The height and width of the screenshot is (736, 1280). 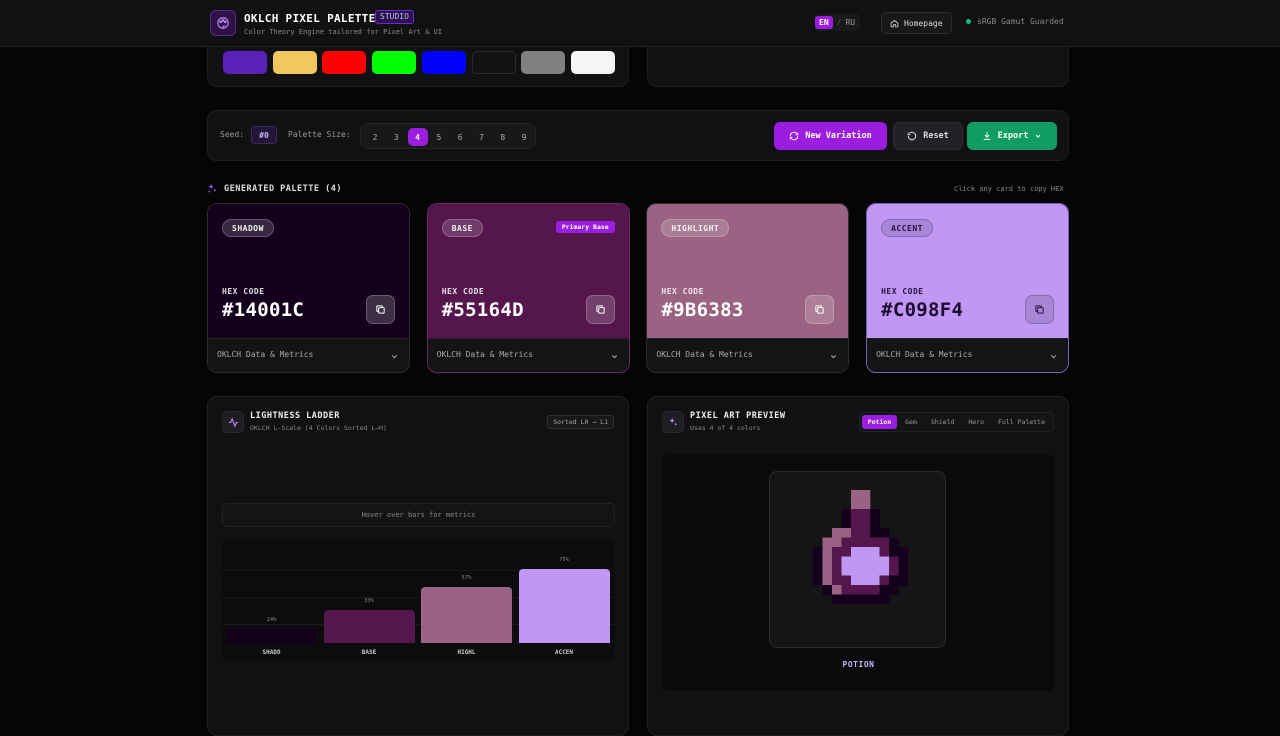 What do you see at coordinates (838, 136) in the screenshot?
I see `new-variation-label: New Variation` at bounding box center [838, 136].